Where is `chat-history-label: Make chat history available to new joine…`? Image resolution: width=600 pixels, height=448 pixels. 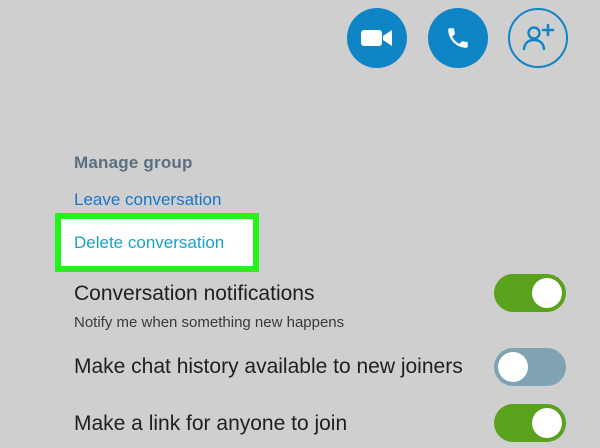
chat-history-label: Make chat history available to new joine… is located at coordinates (268, 366).